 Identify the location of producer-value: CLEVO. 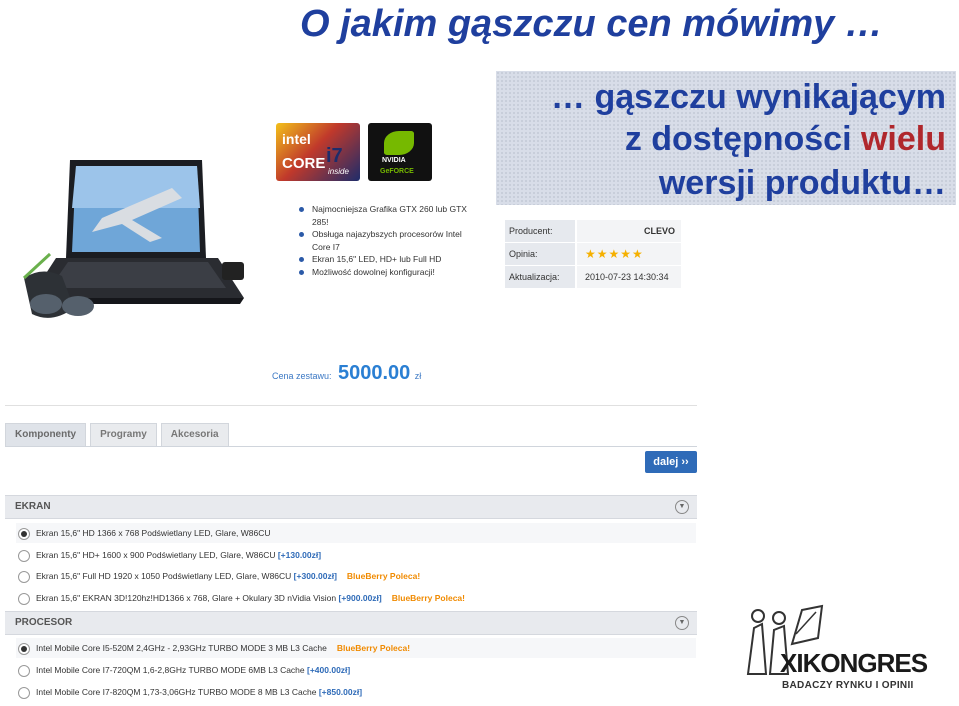
(629, 231).